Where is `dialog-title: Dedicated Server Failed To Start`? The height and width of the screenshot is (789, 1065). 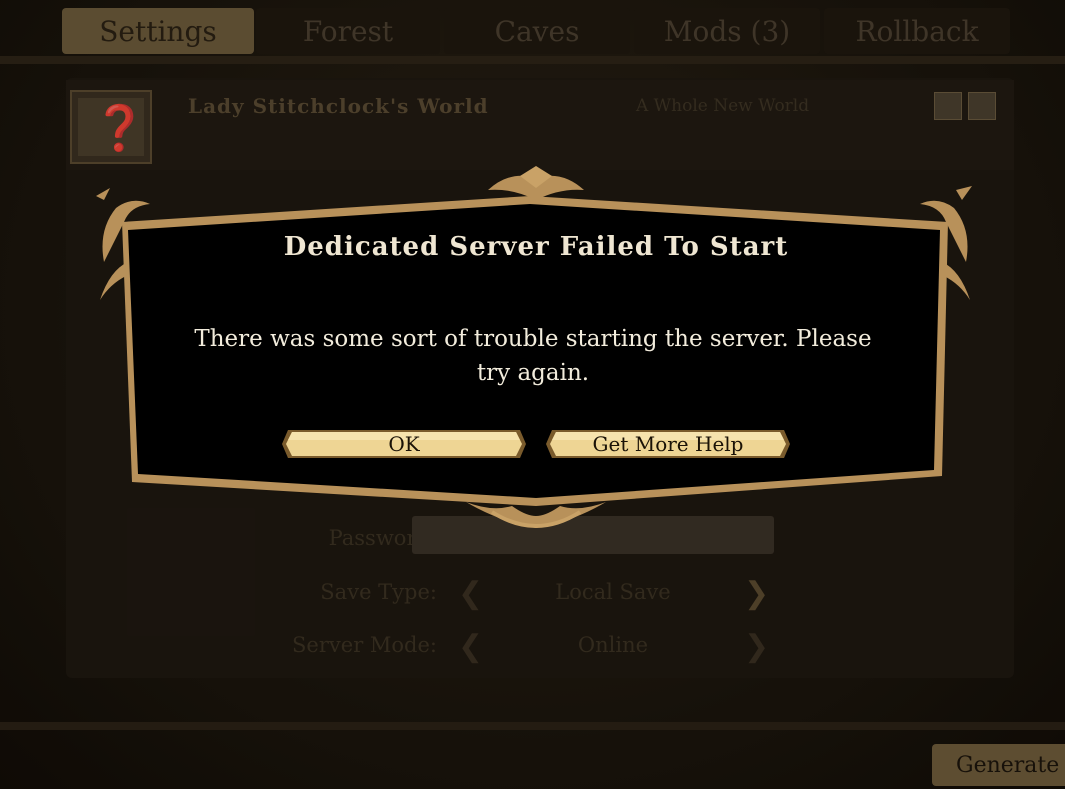
dialog-title: Dedicated Server Failed To Start is located at coordinates (536, 247).